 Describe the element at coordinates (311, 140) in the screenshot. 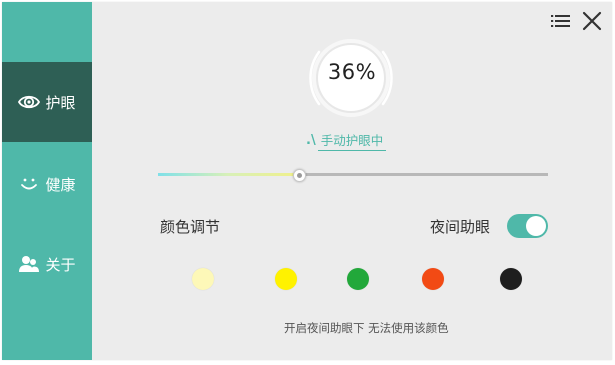

I see `manual-mode-icon: .\` at that location.